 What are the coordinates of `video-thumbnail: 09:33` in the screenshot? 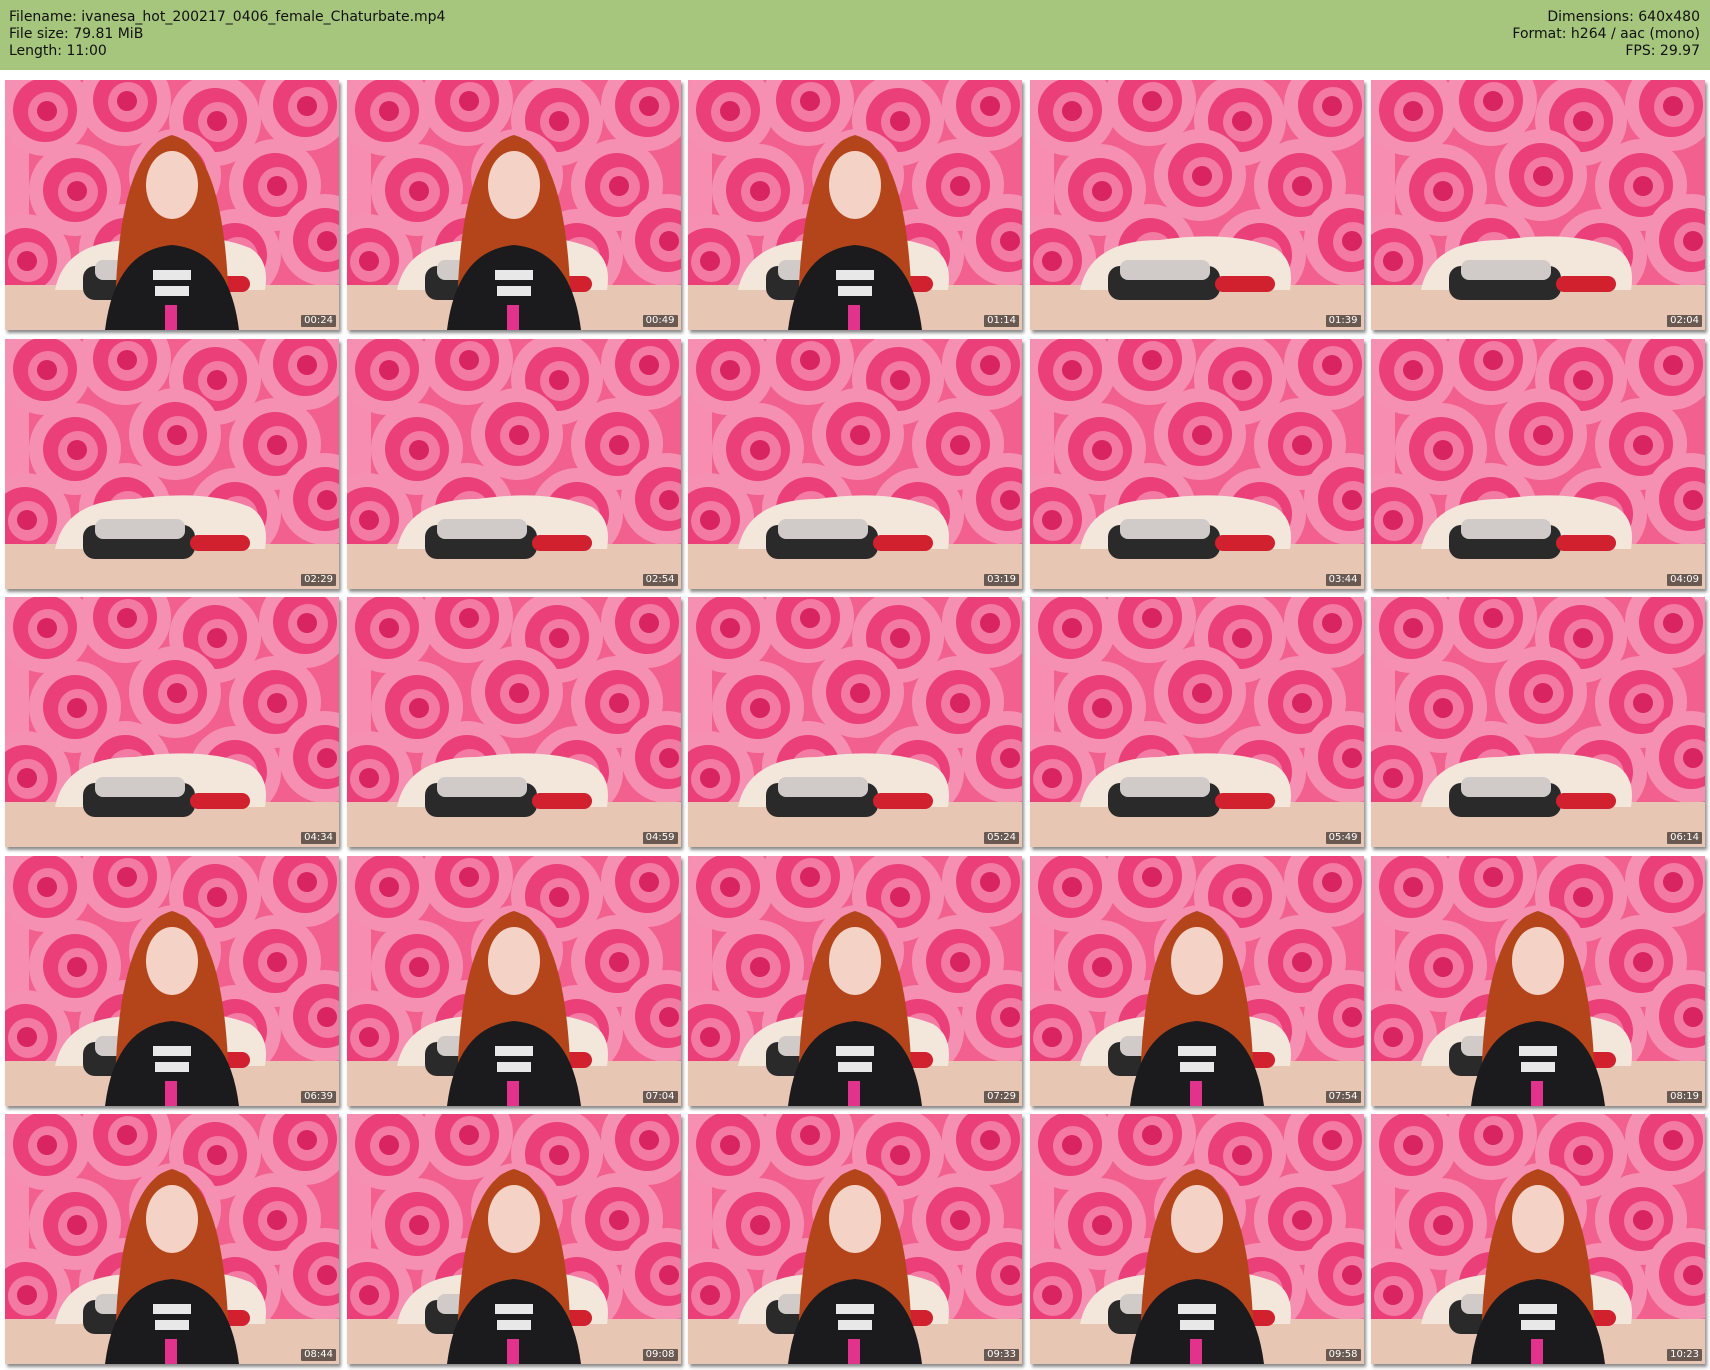 It's located at (855, 1239).